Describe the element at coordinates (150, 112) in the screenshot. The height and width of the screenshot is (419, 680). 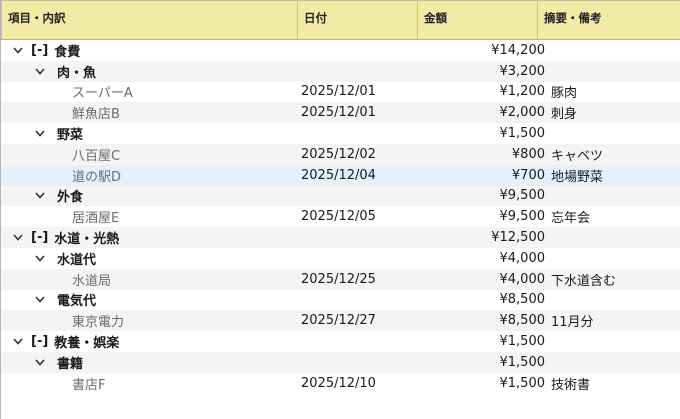
I see `name-cell: 鮮魚店B` at that location.